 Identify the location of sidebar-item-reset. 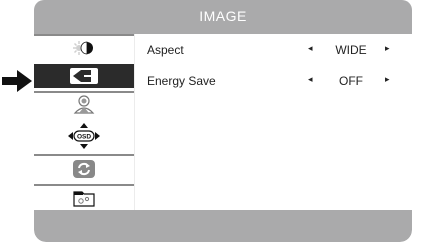
(84, 169).